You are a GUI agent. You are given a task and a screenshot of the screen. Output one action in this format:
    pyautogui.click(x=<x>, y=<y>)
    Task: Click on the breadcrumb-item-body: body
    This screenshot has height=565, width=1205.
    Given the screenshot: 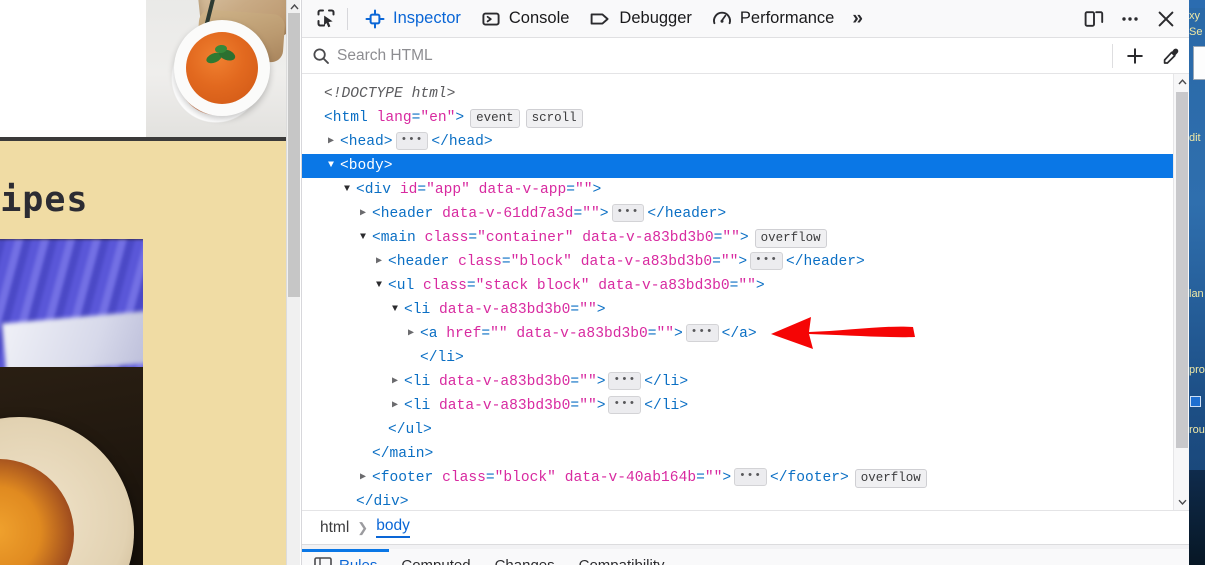 What is the action you would take?
    pyautogui.click(x=393, y=527)
    